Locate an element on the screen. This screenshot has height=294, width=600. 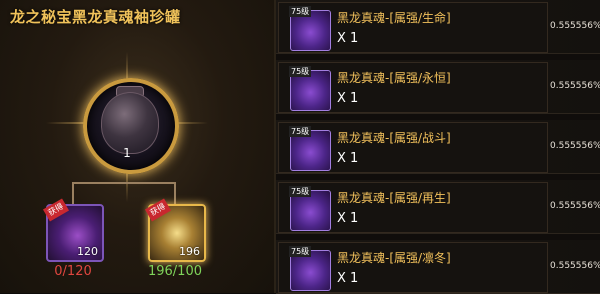
item-name: 黑龙真魂-[属强/凛冬] is located at coordinates (394, 258).